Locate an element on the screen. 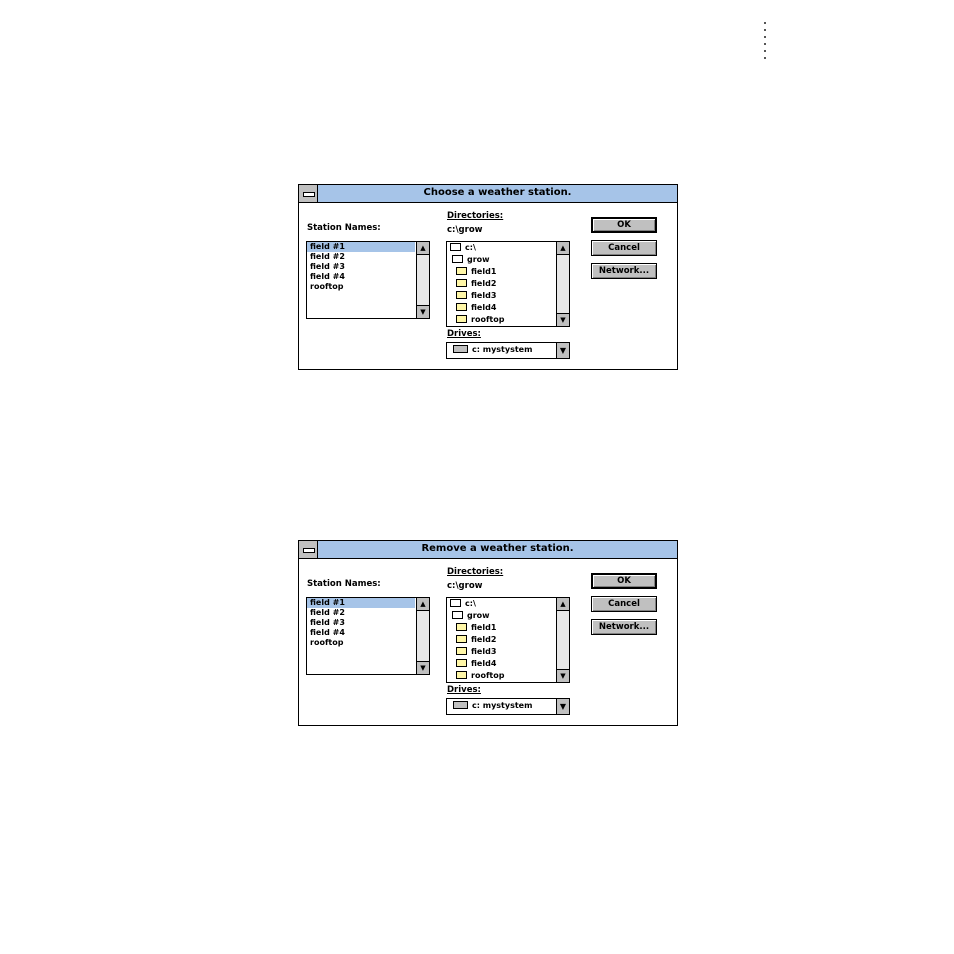 The image size is (954, 954). title-bar: Choose a weather station. is located at coordinates (488, 194).